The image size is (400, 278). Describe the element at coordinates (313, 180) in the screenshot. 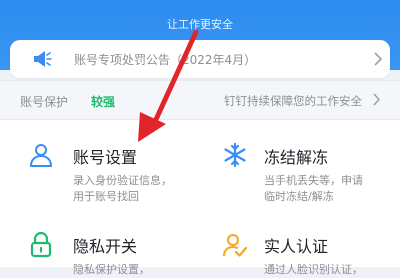

I see `freeze-unfreeze-desc-line1: 当手机丢失等，申请` at that location.